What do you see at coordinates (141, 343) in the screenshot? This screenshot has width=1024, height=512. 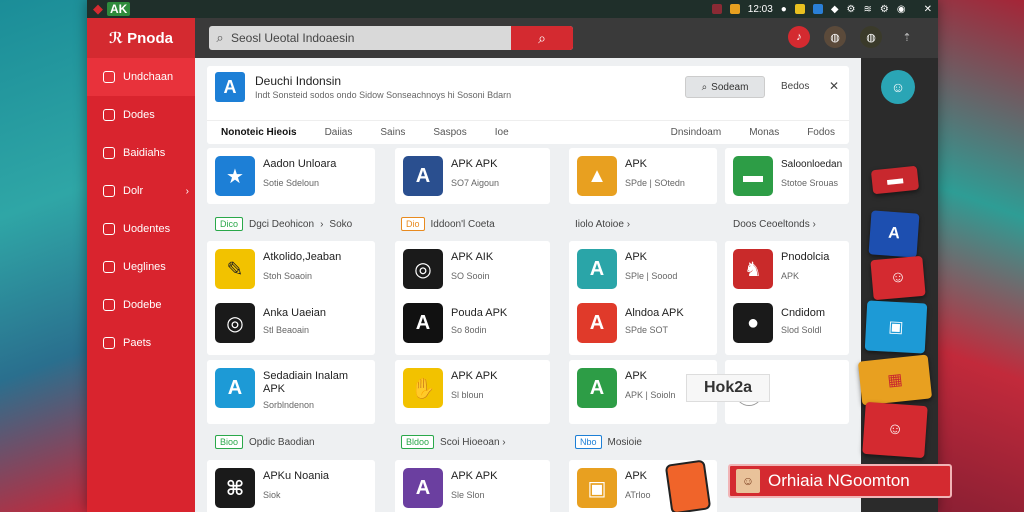 I see `sidebar-item-paets: Paets` at bounding box center [141, 343].